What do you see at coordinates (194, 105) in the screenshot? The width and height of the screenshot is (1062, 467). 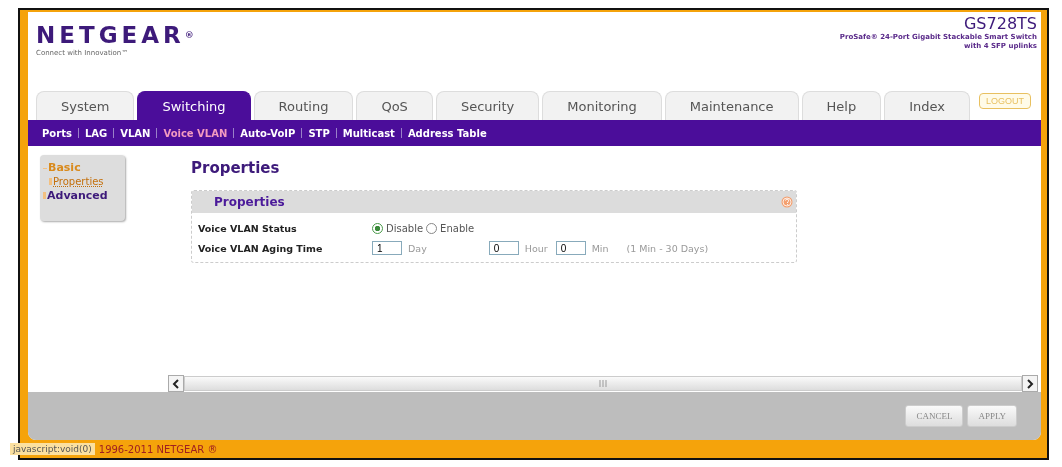 I see `tab: Switching` at bounding box center [194, 105].